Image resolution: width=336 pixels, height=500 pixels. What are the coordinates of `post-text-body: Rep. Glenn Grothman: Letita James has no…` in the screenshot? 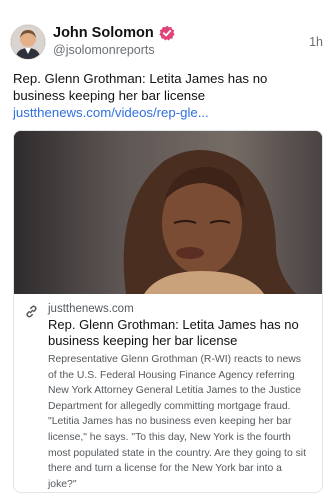 It's located at (140, 87).